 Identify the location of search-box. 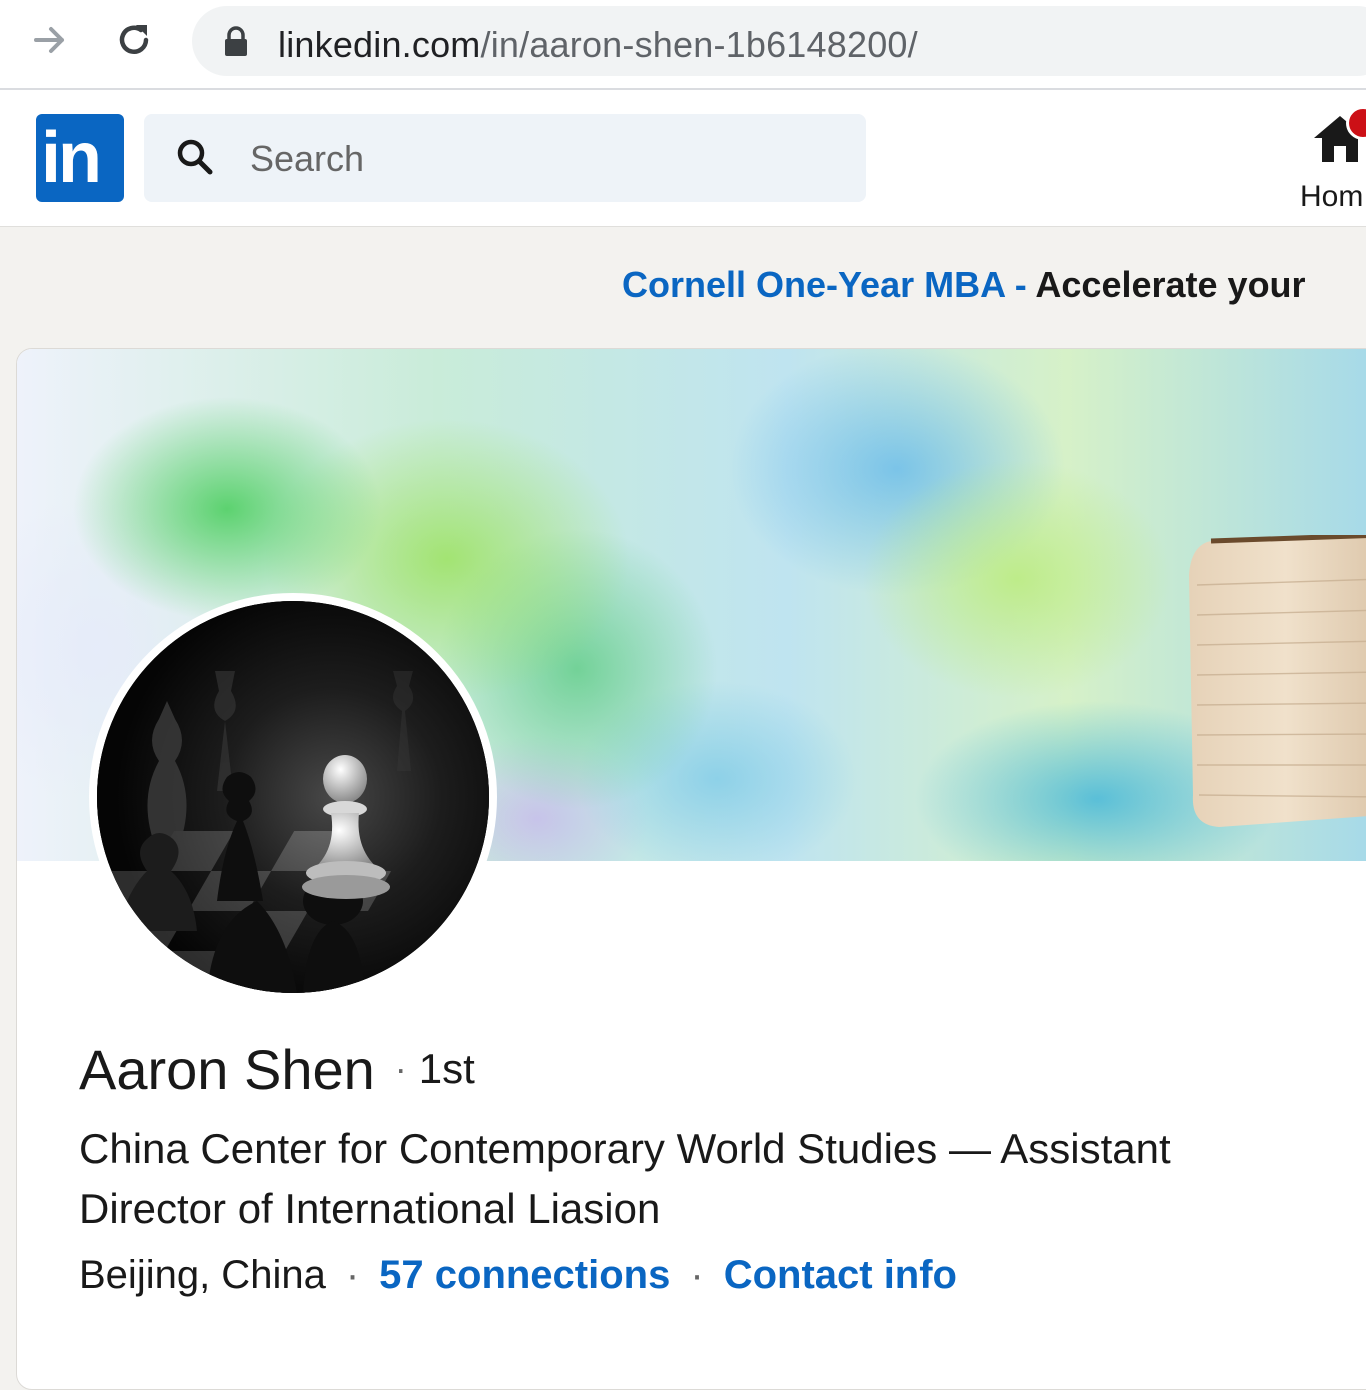
(505, 159).